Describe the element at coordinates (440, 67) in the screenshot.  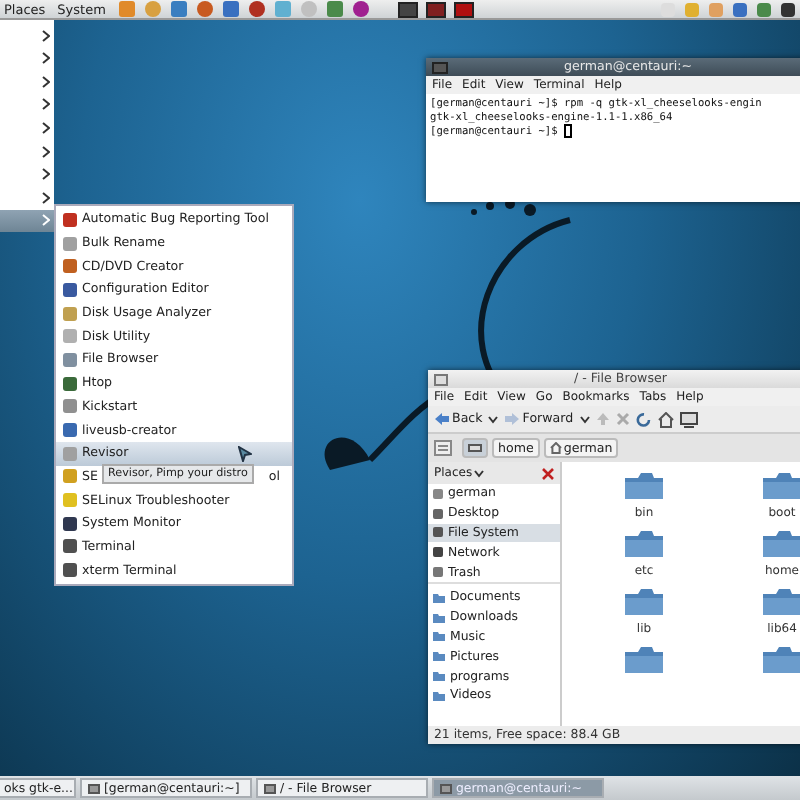
I see `terminal-icon` at that location.